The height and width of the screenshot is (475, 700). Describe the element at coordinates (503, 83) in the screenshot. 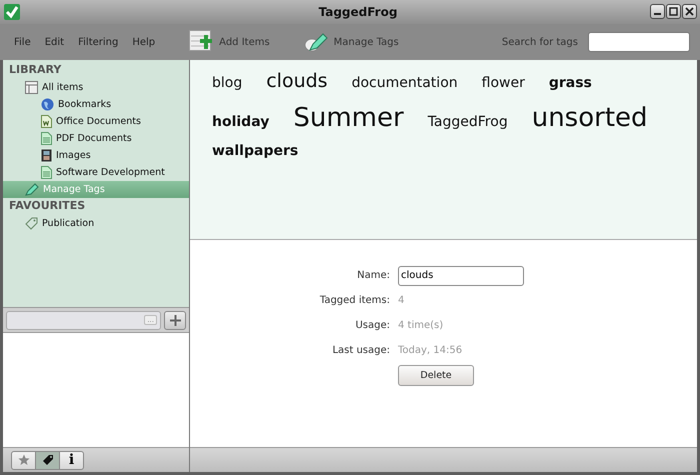

I see `tag-link: flower` at that location.